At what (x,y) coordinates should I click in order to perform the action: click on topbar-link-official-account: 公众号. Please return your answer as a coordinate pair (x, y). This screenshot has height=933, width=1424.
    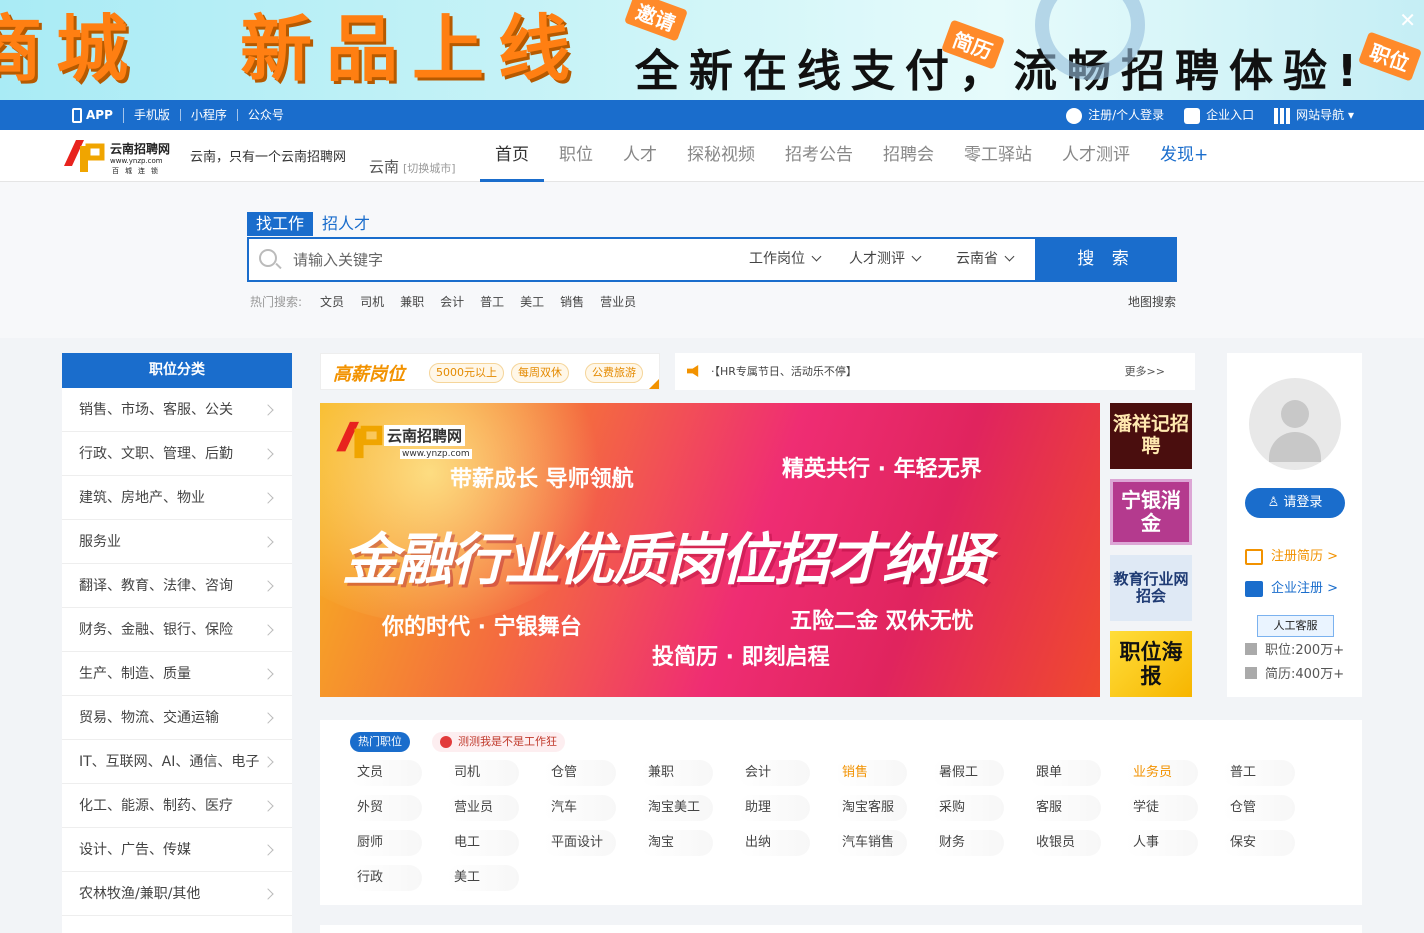
    Looking at the image, I should click on (266, 115).